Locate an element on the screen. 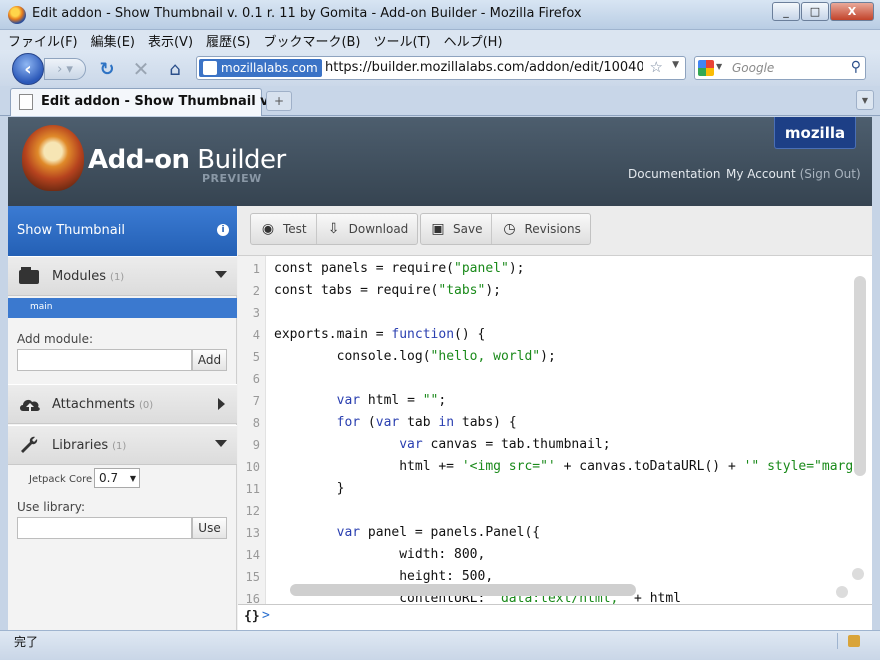  home-button: ⌂ is located at coordinates (175, 69).